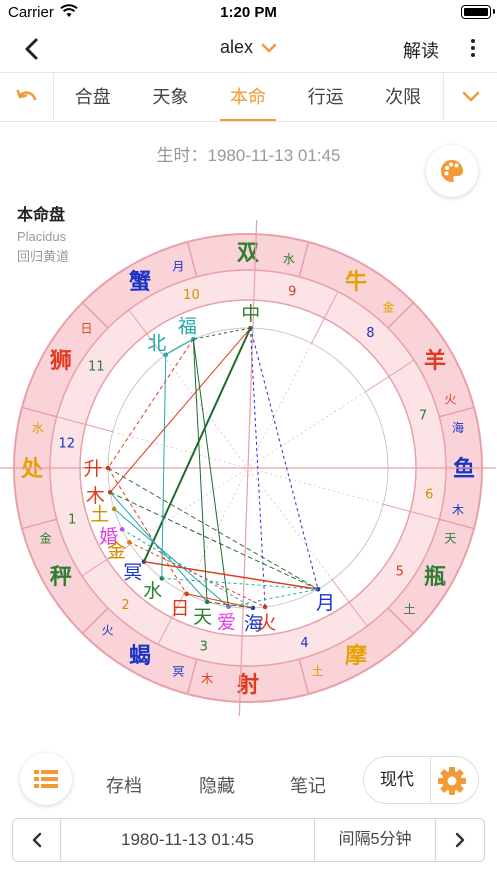 The image size is (497, 883). Describe the element at coordinates (450, 539) in the screenshot. I see `sign-ruler: 天` at that location.